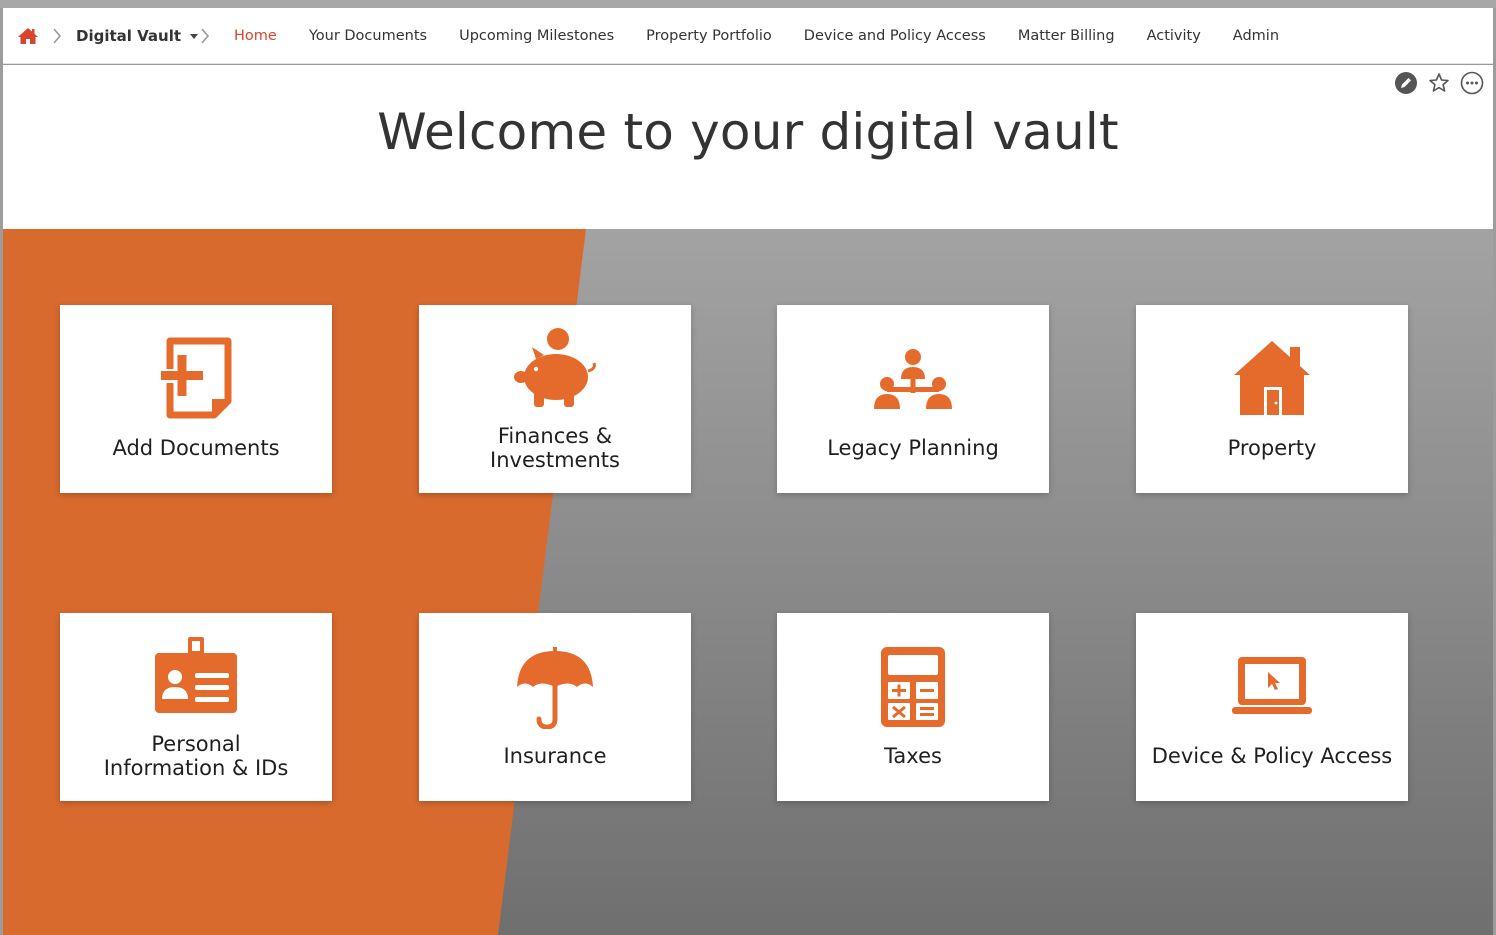 The width and height of the screenshot is (1496, 935). Describe the element at coordinates (255, 36) in the screenshot. I see `nav-home: Home` at that location.